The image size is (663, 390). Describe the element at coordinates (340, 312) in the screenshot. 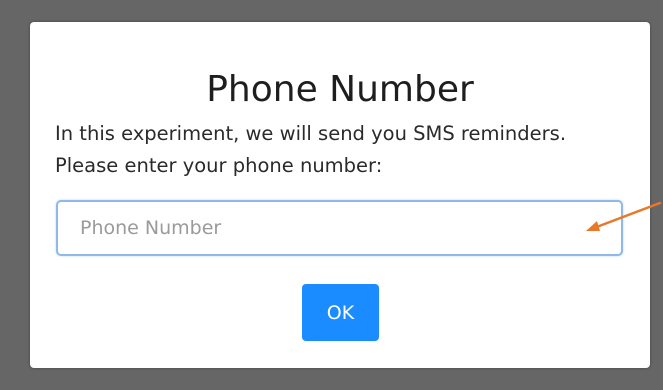

I see `ok-button: OK` at that location.